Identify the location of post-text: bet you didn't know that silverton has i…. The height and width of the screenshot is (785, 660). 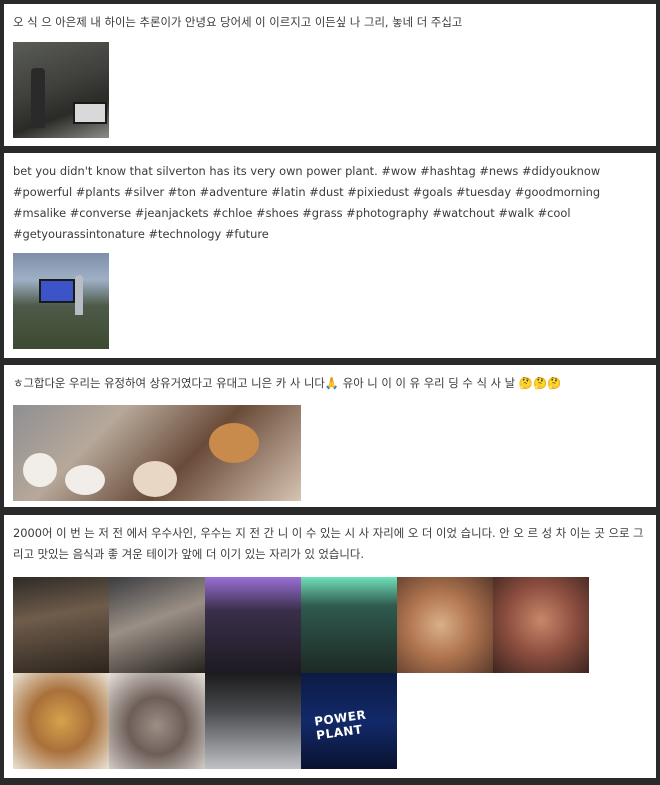
(307, 202).